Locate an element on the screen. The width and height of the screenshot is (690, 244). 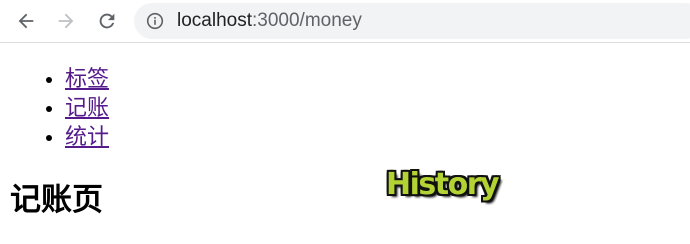
nav-item-tags: 标签 is located at coordinates (87, 79).